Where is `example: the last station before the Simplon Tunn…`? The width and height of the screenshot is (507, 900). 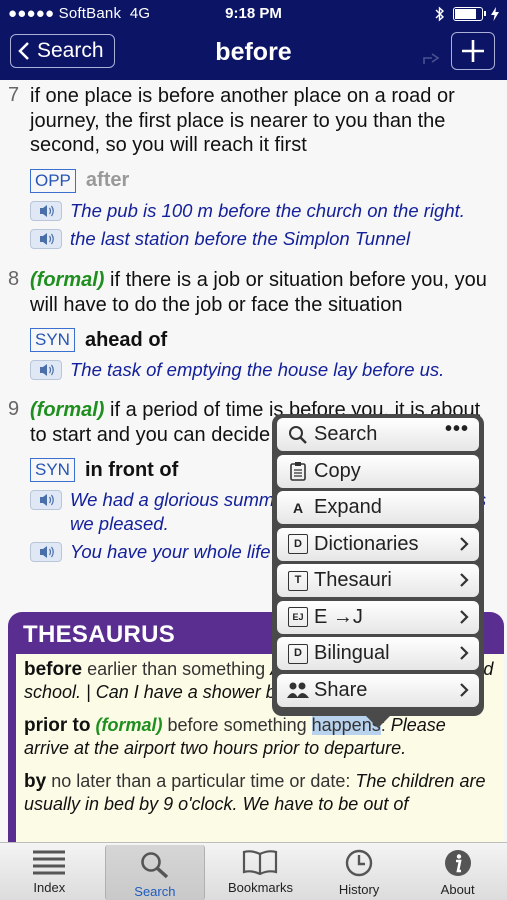 example: the last station before the Simplon Tunn… is located at coordinates (264, 239).